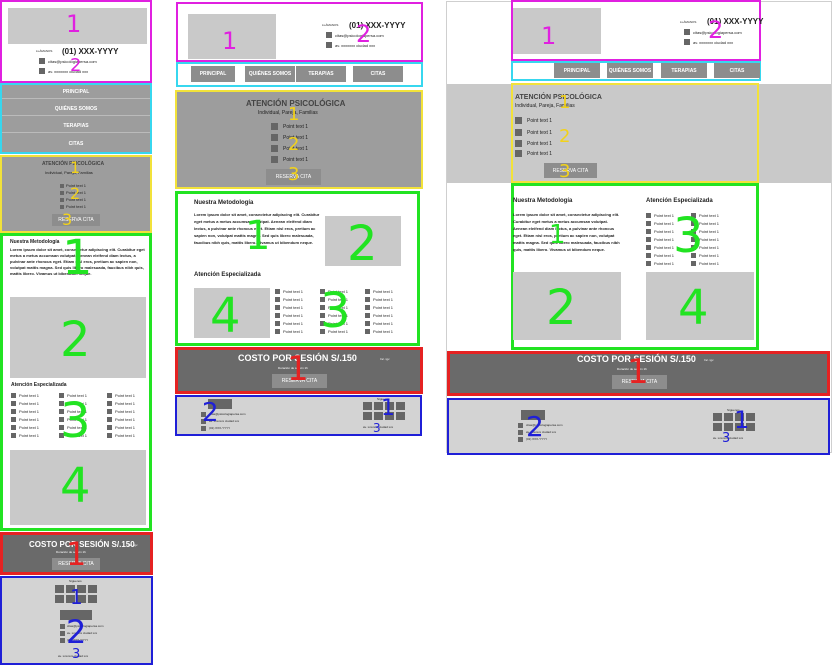 The width and height of the screenshot is (833, 666). I want to click on mobile-content-label-1: 1, so click(77, 258).